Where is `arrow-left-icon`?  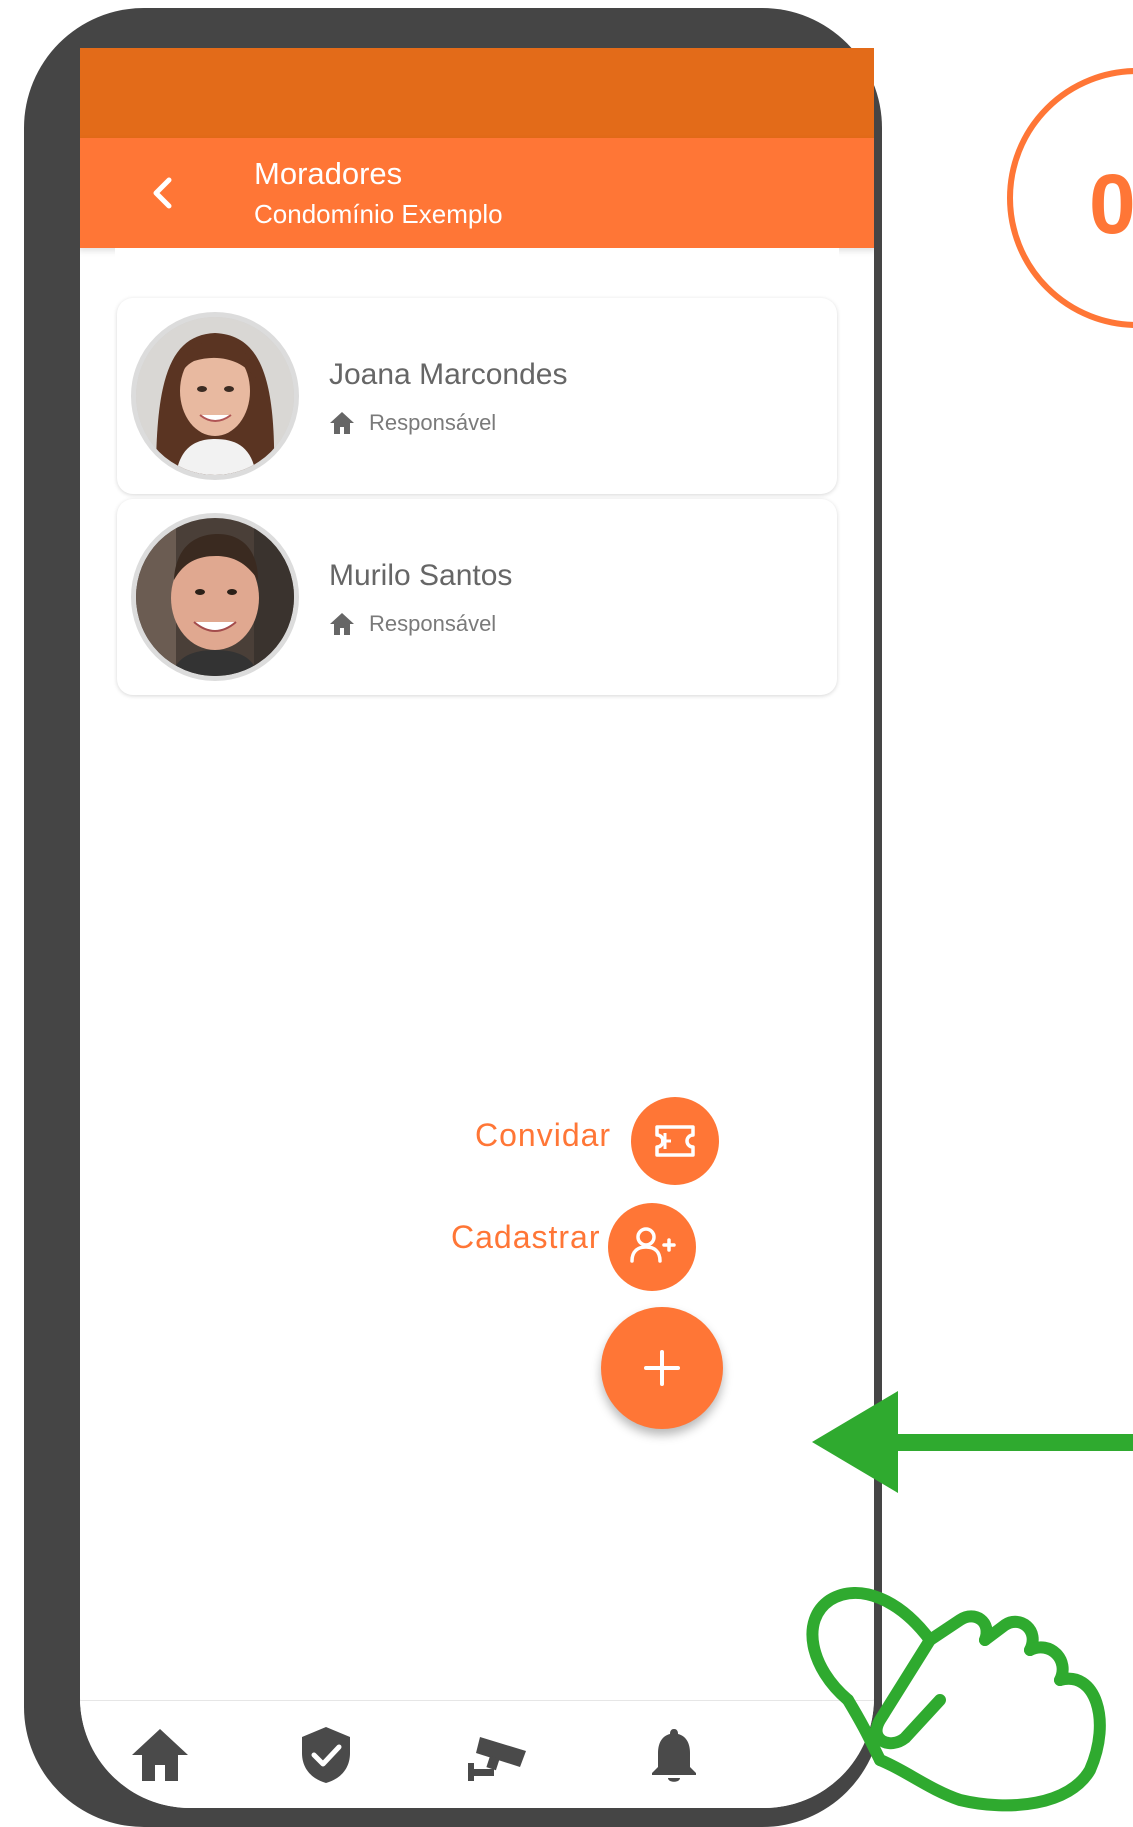 arrow-left-icon is located at coordinates (972, 1442).